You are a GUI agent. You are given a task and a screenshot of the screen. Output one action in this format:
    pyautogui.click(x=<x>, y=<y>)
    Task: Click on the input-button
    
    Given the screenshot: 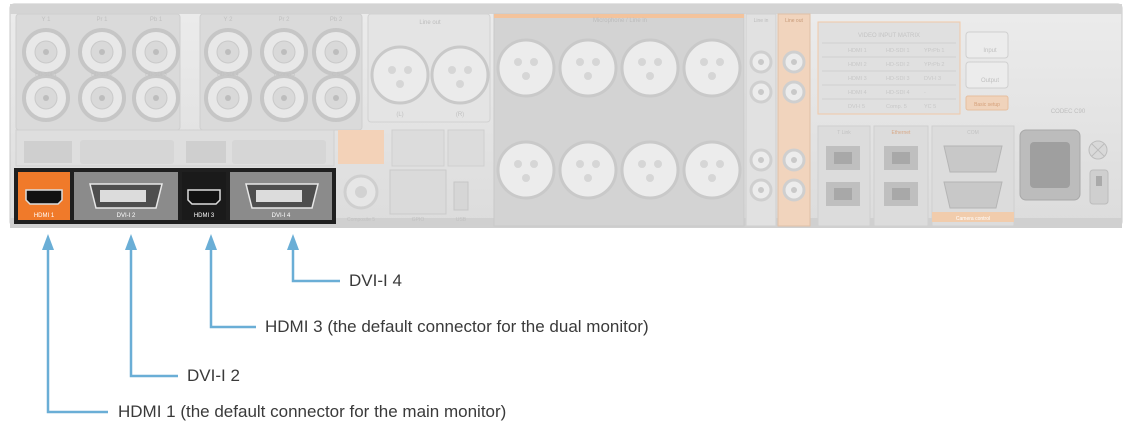 What is the action you would take?
    pyautogui.click(x=987, y=45)
    